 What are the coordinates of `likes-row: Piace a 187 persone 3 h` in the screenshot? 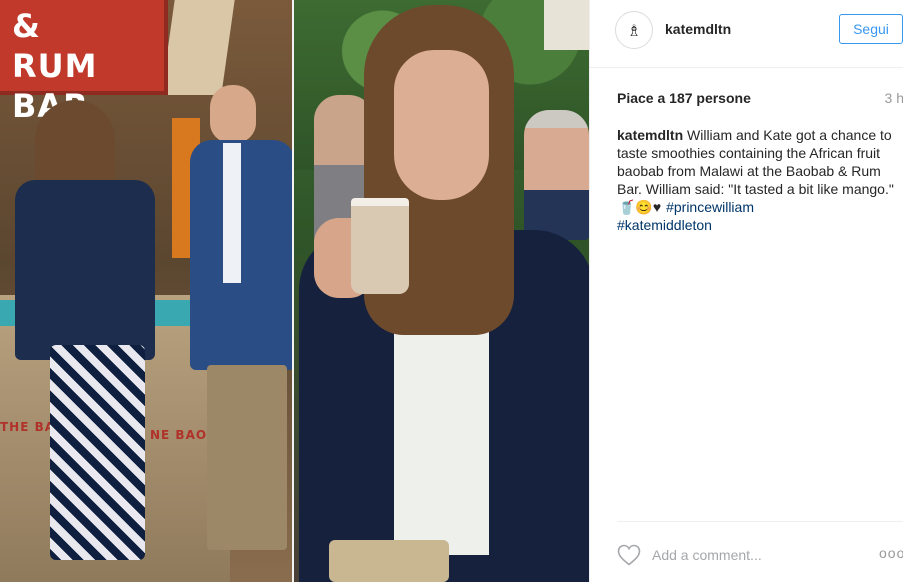 It's located at (760, 100).